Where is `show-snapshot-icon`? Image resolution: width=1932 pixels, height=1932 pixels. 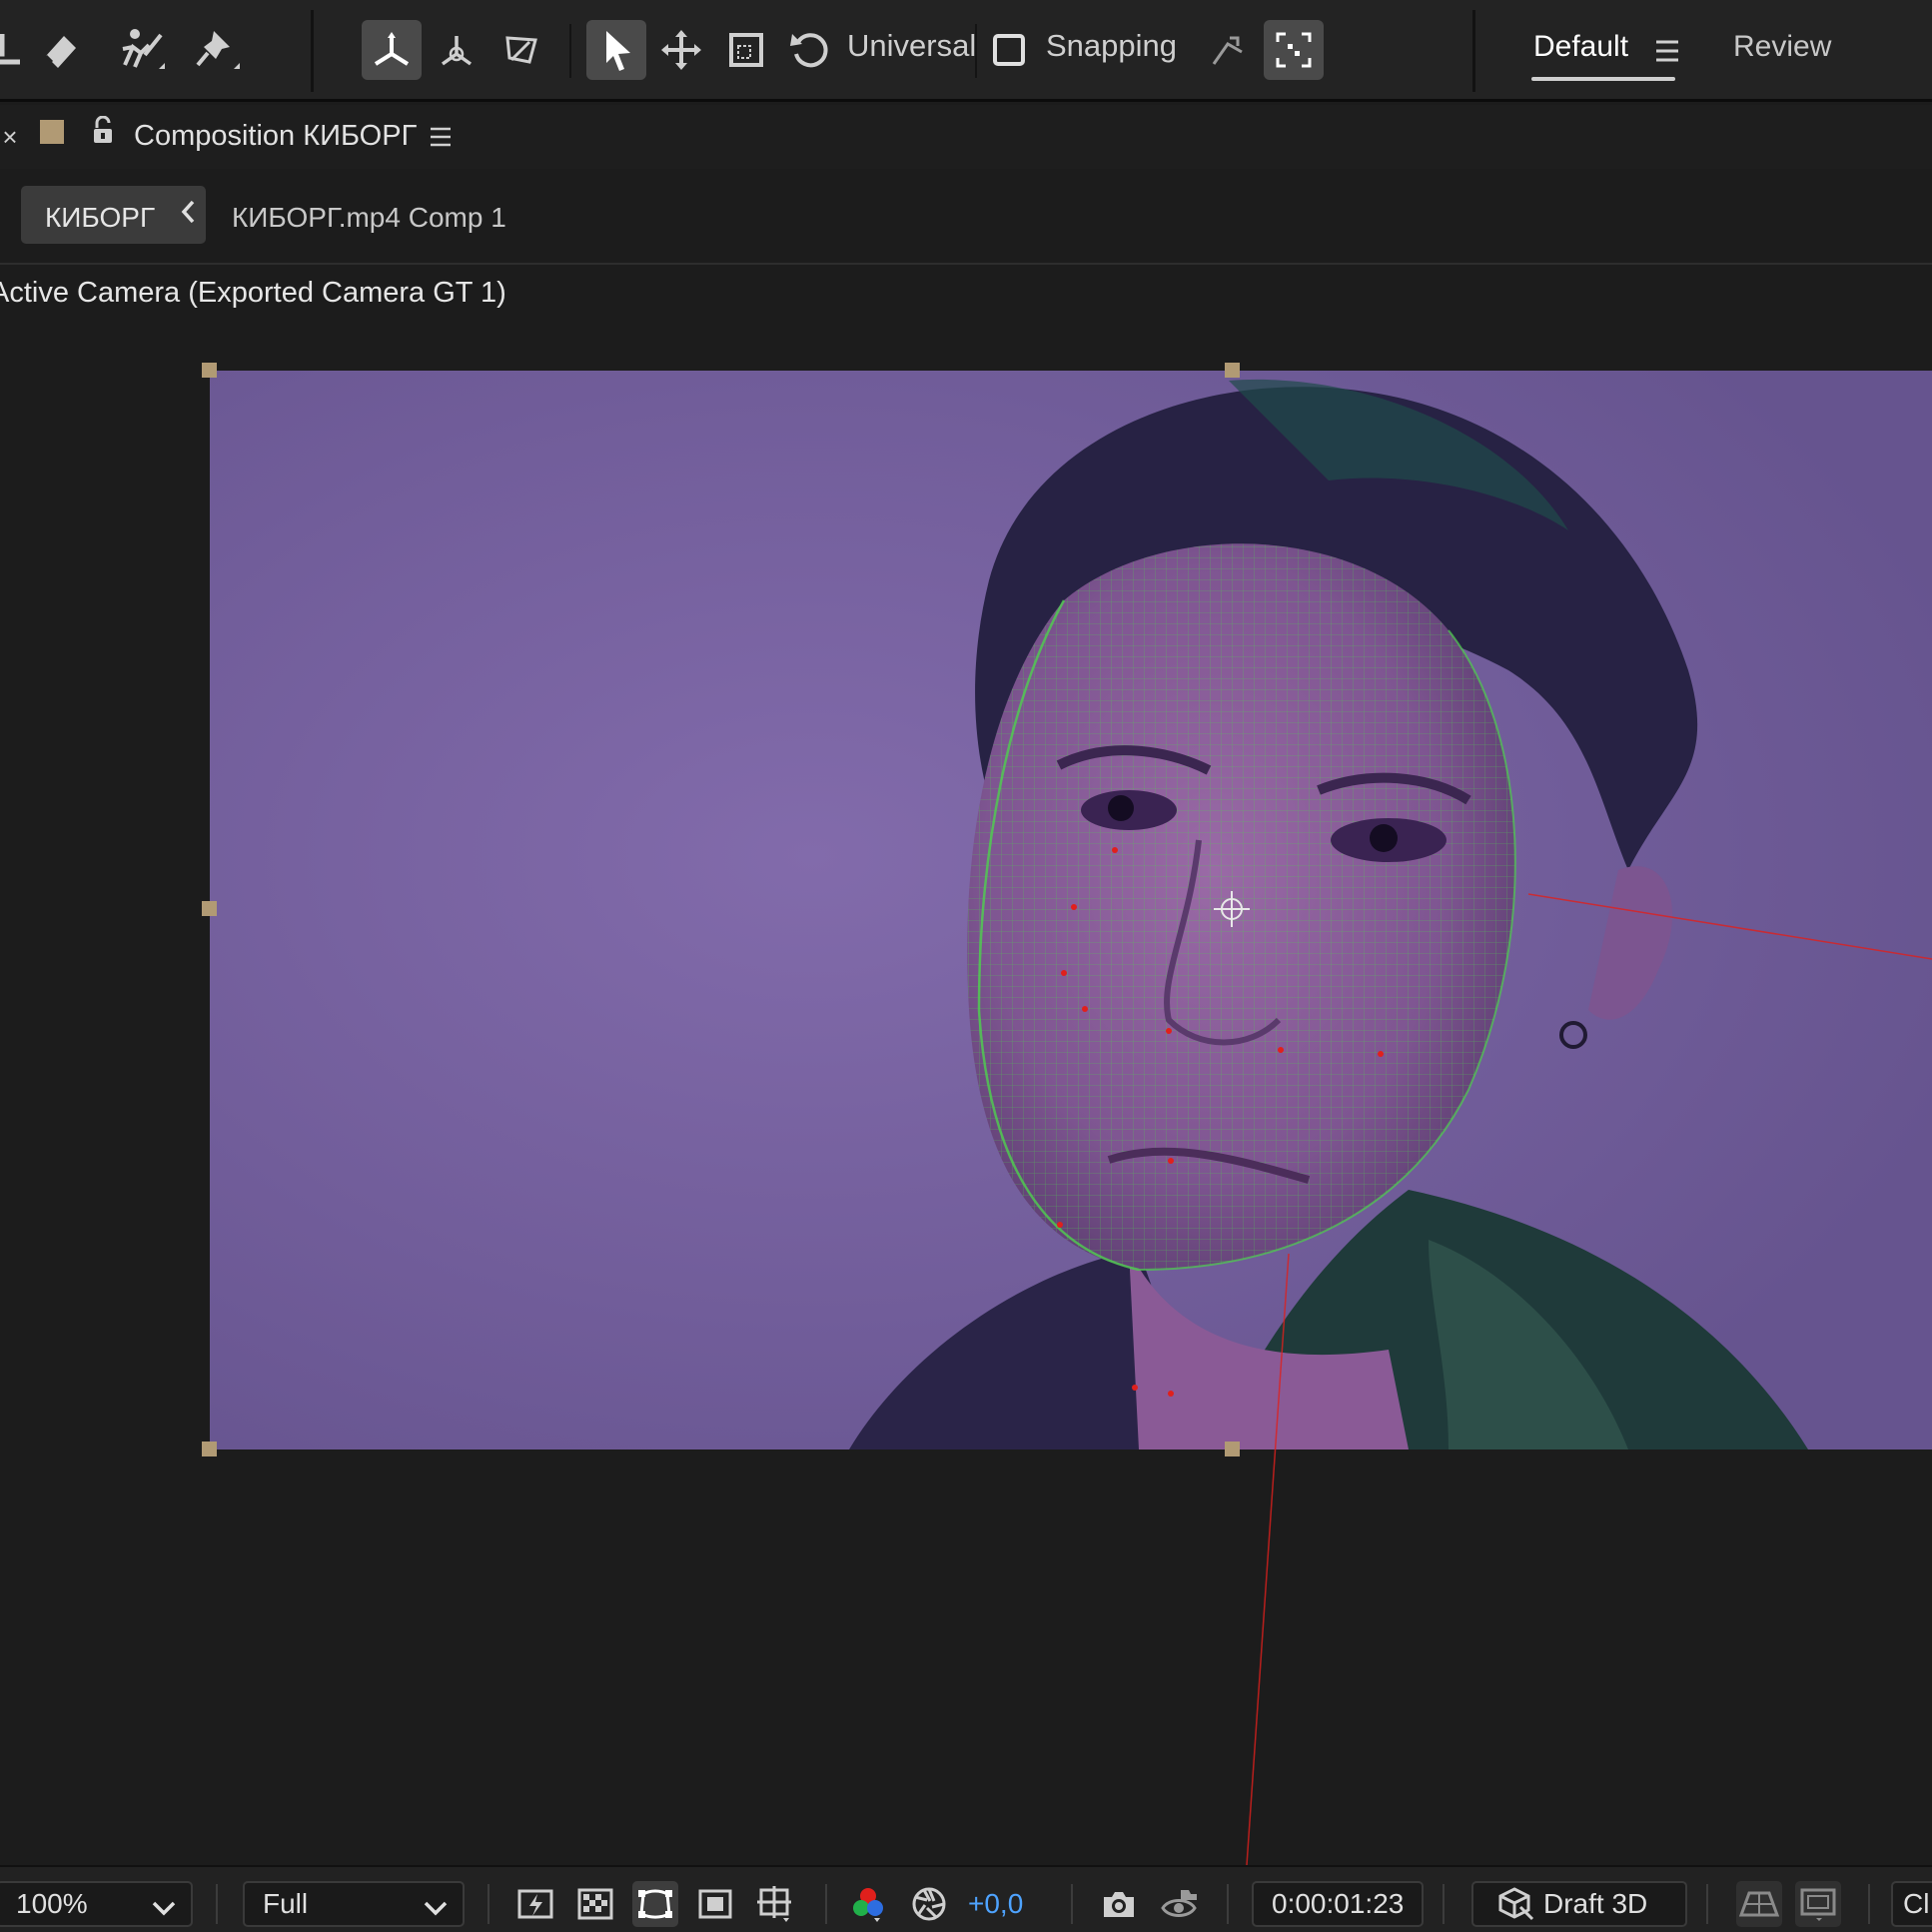 show-snapshot-icon is located at coordinates (1179, 1904).